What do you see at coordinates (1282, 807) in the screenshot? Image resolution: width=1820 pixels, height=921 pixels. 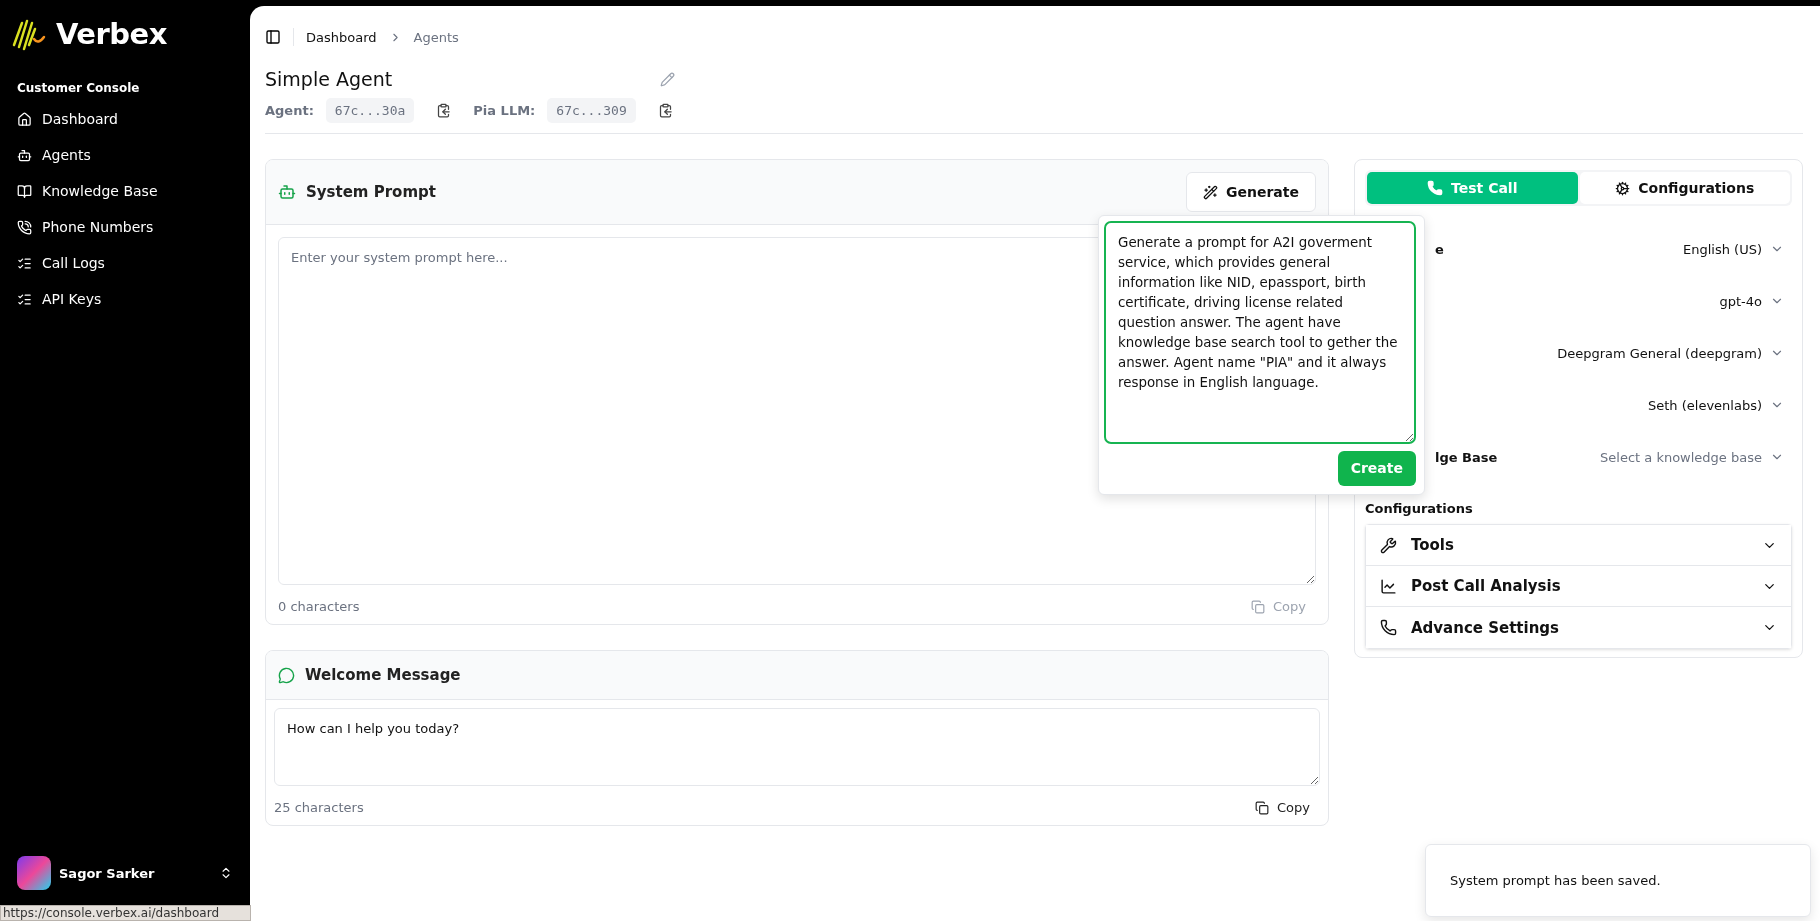 I see `copy-button: Copy` at bounding box center [1282, 807].